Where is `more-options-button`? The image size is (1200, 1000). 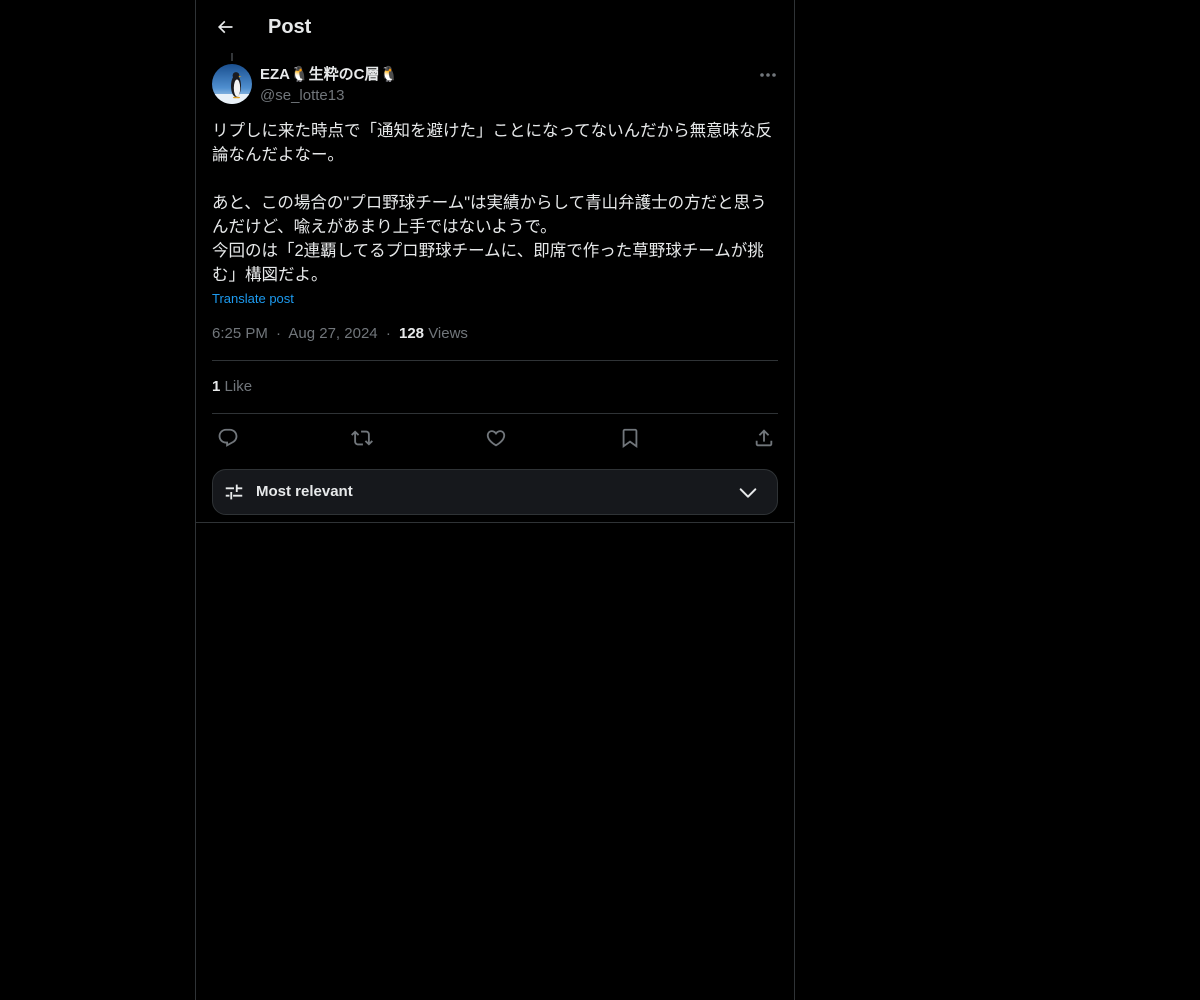
more-options-button is located at coordinates (768, 75).